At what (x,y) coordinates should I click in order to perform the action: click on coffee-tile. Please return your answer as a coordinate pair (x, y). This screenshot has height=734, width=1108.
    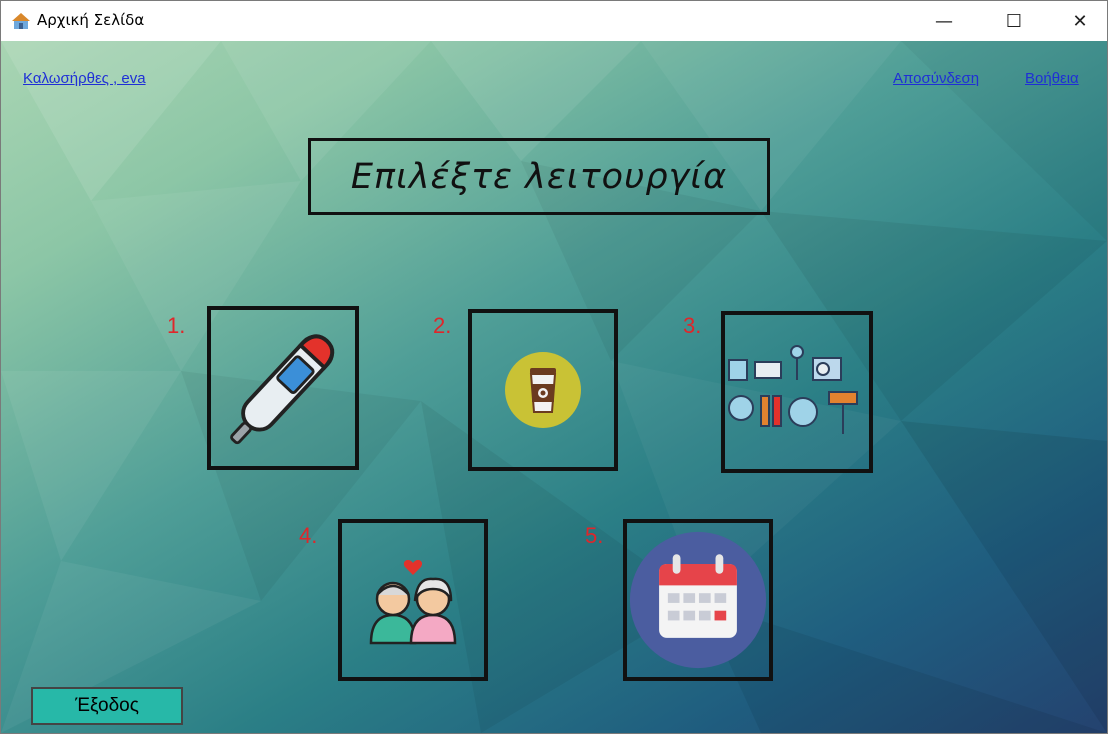
    Looking at the image, I should click on (543, 390).